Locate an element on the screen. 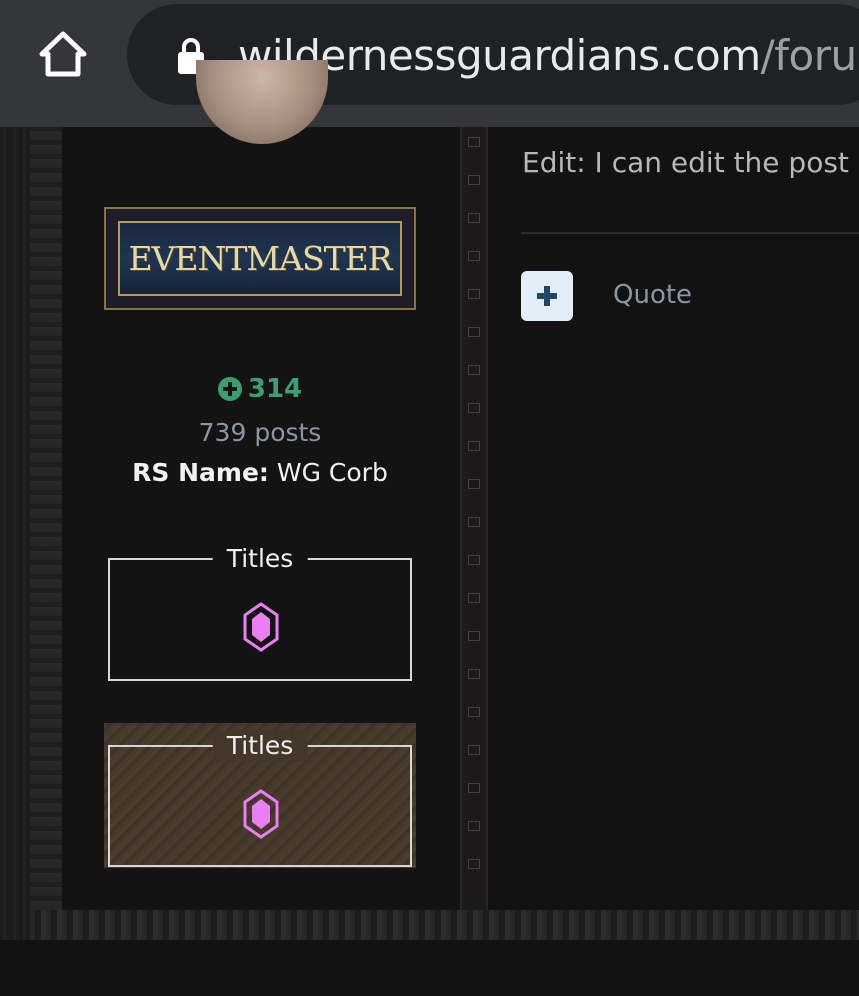 This screenshot has height=996, width=859. group-badge-inner: EVENTMASTER is located at coordinates (260, 258).